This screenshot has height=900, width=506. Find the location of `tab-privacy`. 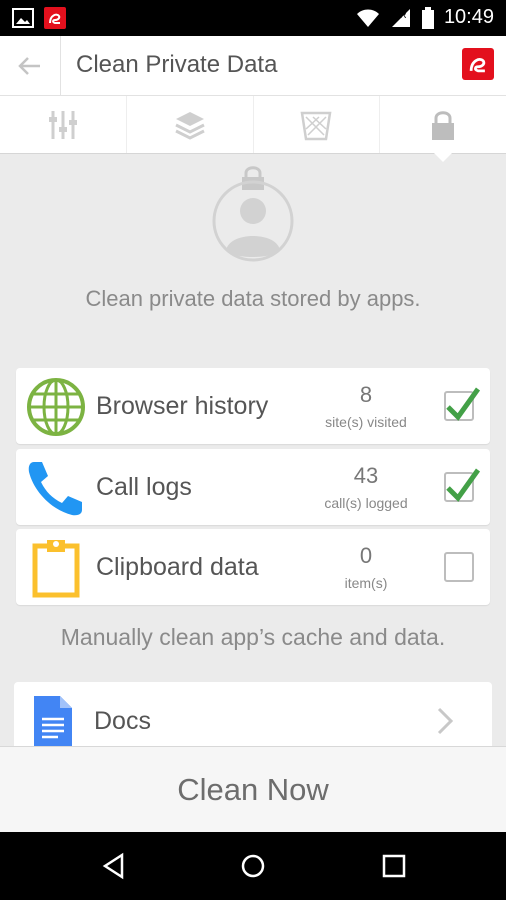

tab-privacy is located at coordinates (443, 129).